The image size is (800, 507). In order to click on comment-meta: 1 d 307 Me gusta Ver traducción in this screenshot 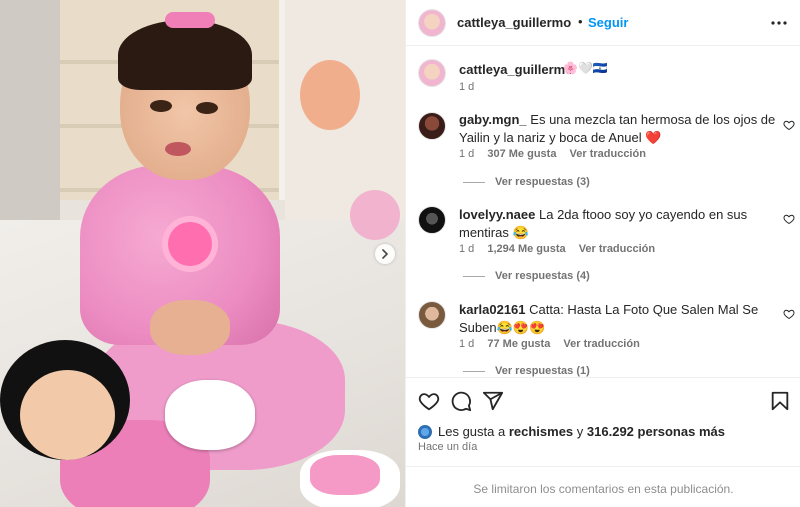, I will do `click(557, 154)`.